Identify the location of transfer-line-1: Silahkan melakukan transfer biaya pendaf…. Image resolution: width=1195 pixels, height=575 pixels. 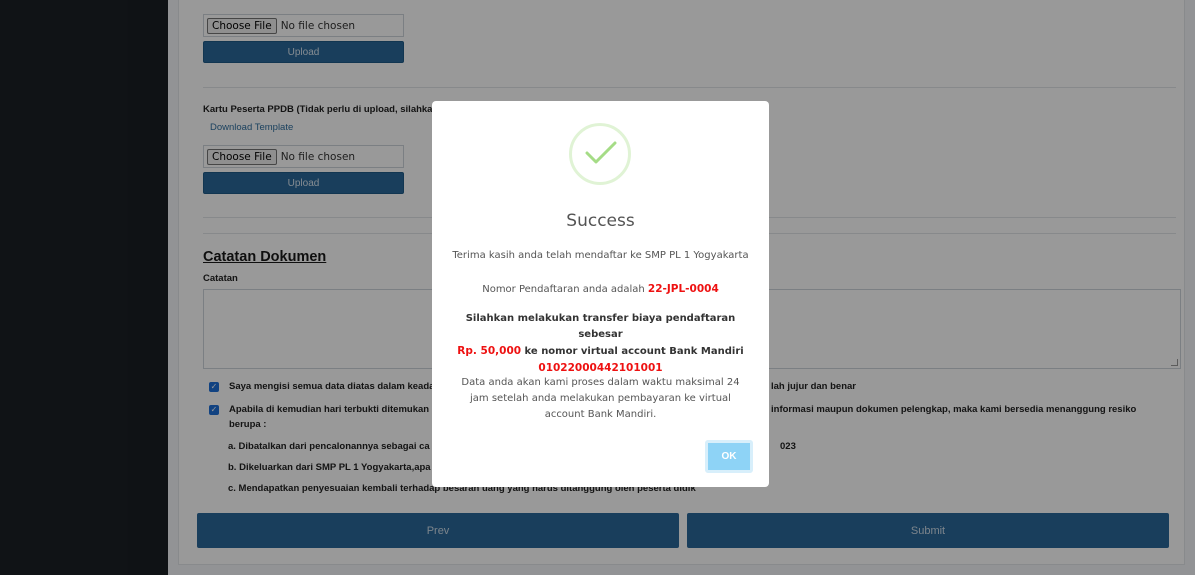
(600, 326).